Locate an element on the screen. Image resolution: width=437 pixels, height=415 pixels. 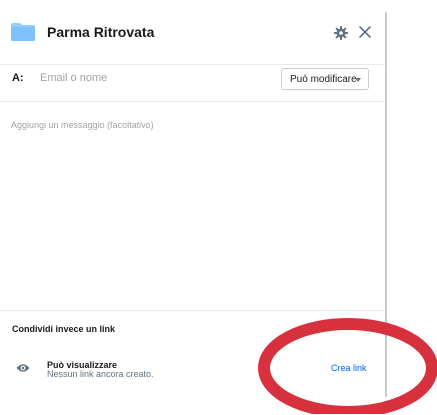
recipient-label: A: is located at coordinates (18, 78).